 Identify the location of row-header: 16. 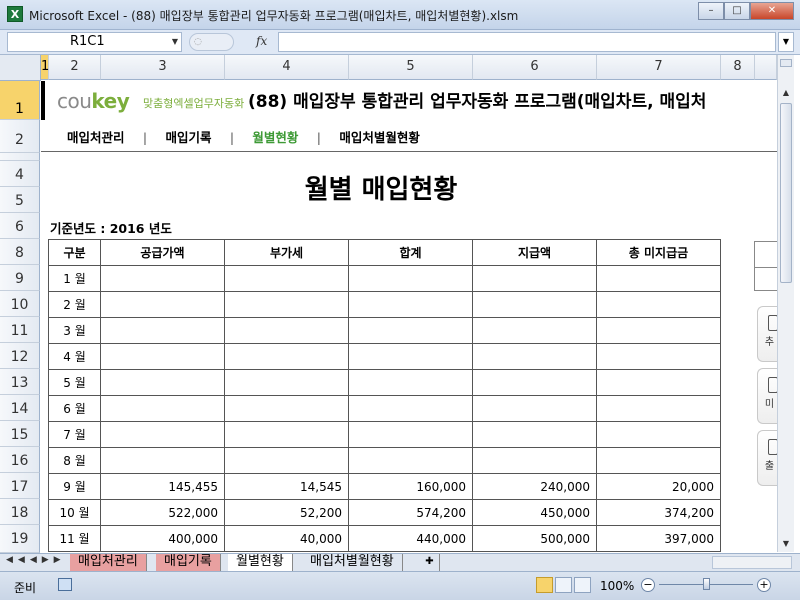
(20, 460).